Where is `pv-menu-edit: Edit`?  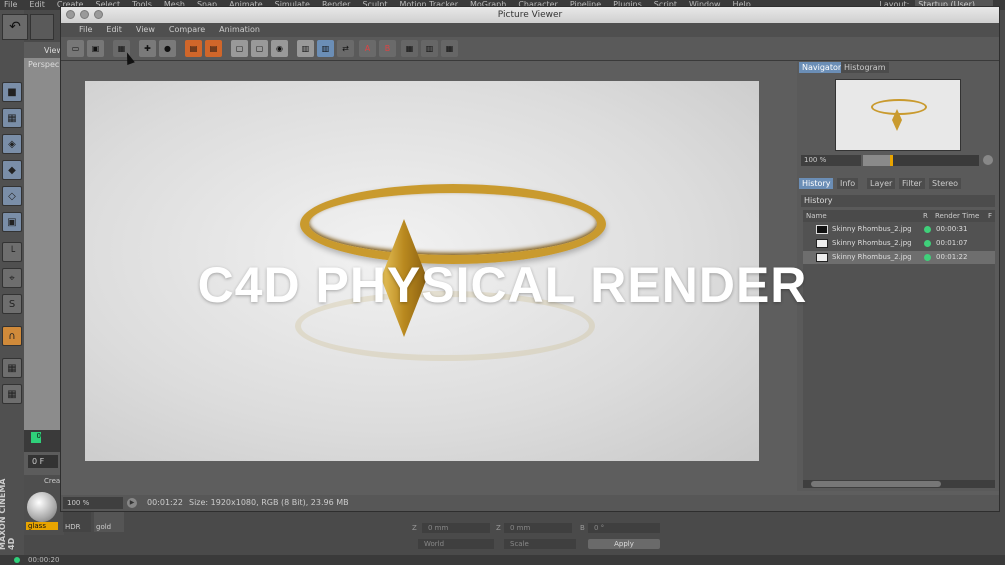
pv-menu-edit: Edit is located at coordinates (114, 30).